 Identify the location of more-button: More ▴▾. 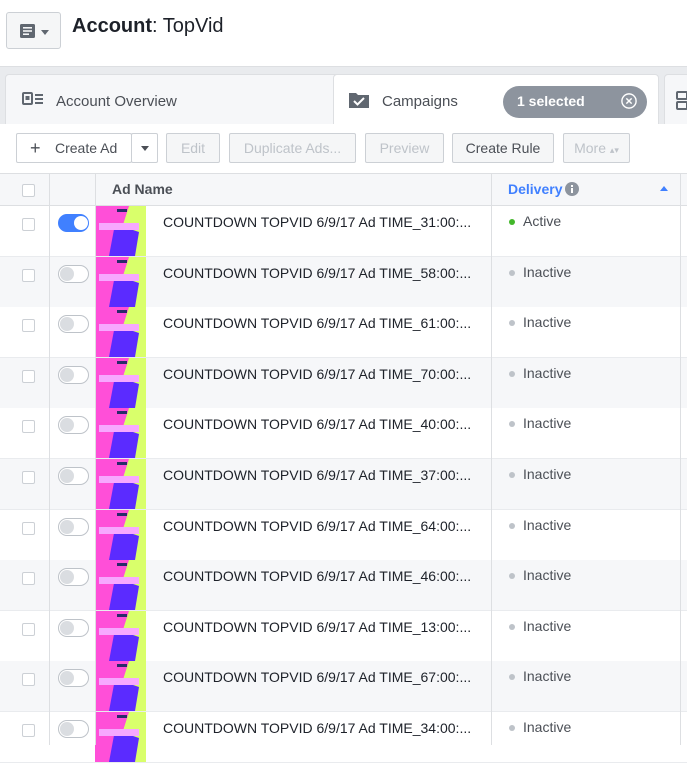
(596, 148).